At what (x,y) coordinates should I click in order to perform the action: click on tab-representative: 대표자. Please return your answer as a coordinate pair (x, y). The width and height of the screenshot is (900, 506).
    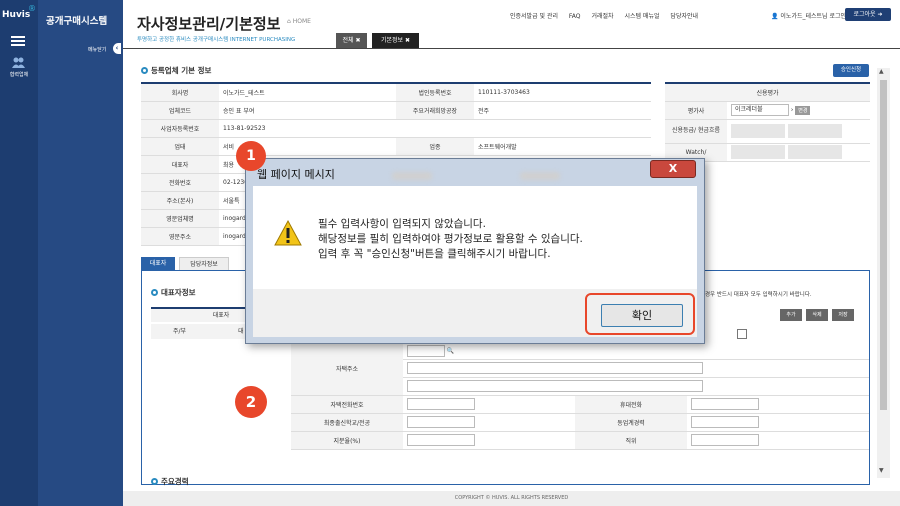
    Looking at the image, I should click on (158, 264).